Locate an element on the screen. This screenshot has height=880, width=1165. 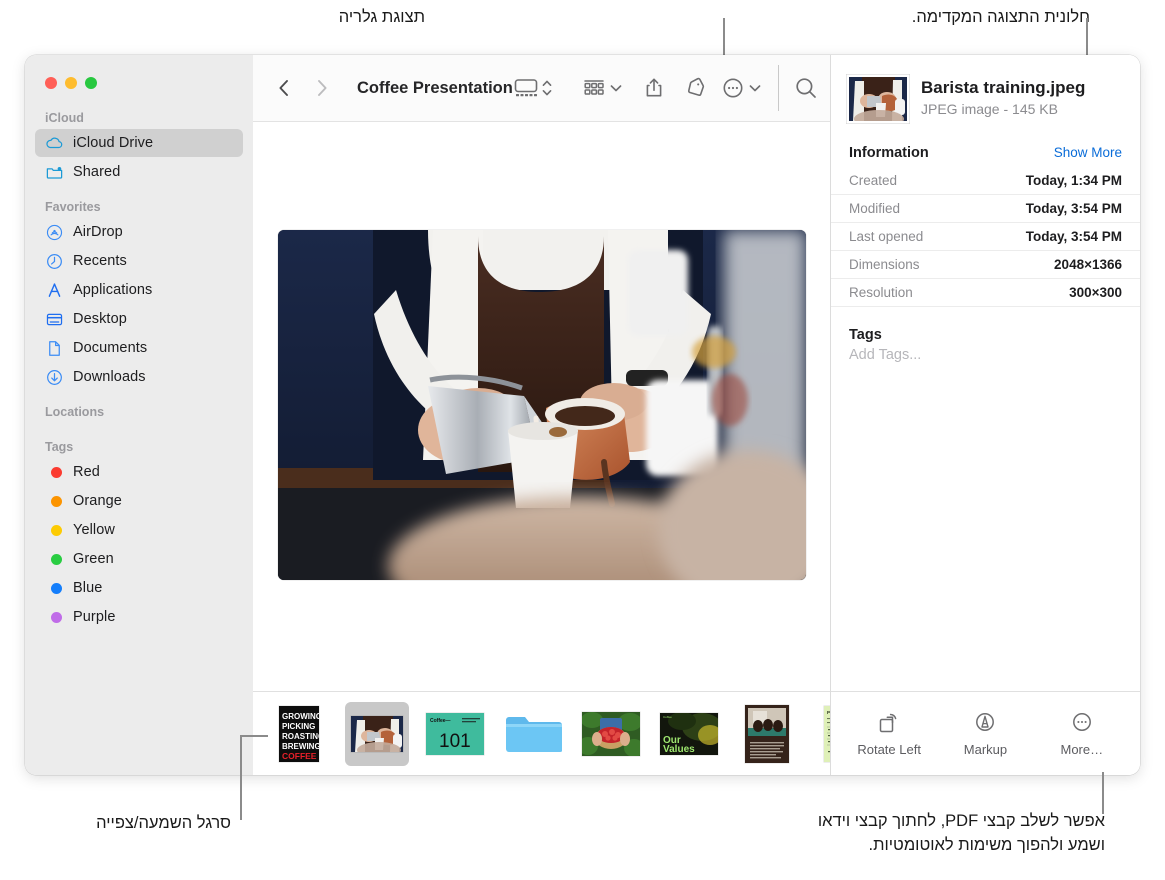
sidebar-item-tag-green: Green is located at coordinates (139, 559).